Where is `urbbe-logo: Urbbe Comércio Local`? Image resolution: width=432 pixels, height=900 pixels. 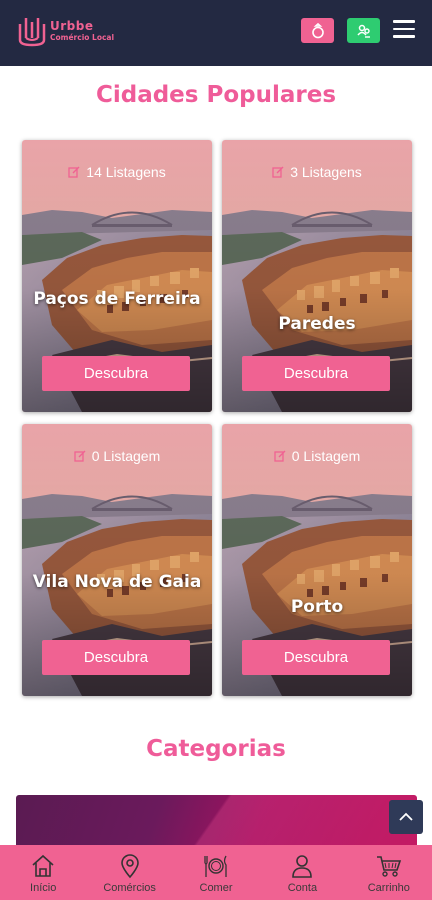
urbbe-logo: Urbbe Comércio Local is located at coordinates (71, 32).